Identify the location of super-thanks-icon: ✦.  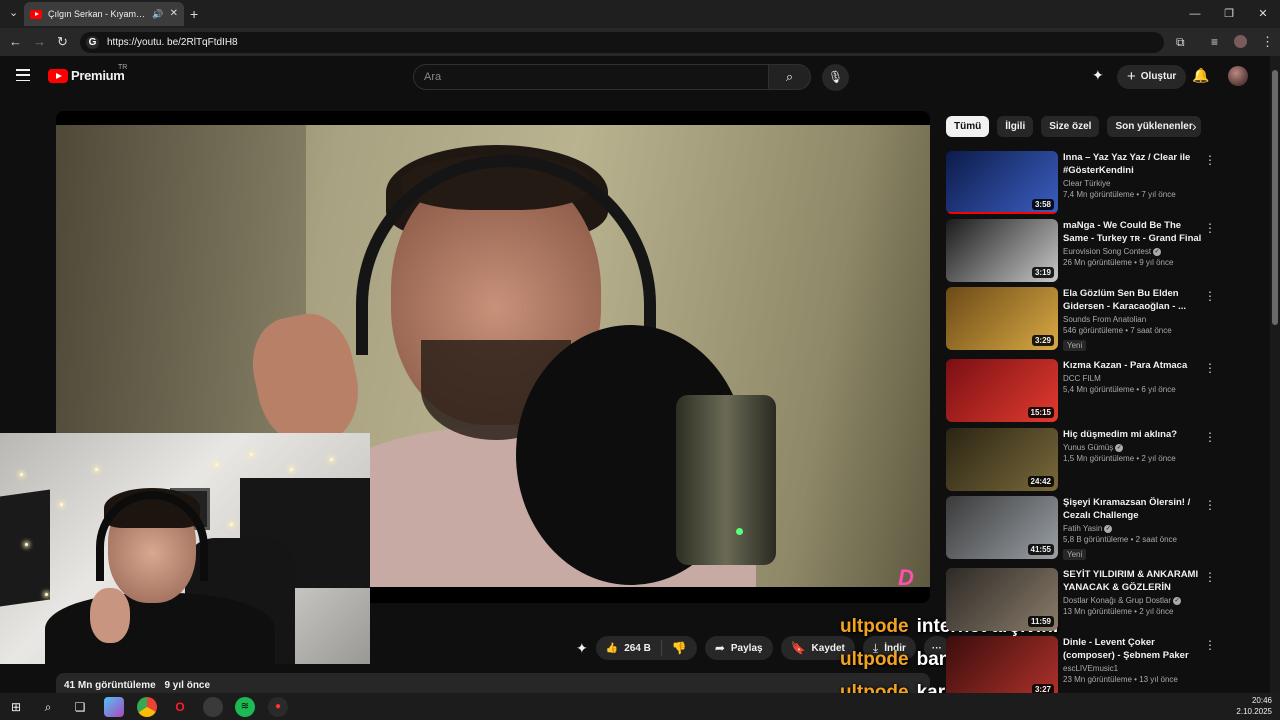
(582, 648).